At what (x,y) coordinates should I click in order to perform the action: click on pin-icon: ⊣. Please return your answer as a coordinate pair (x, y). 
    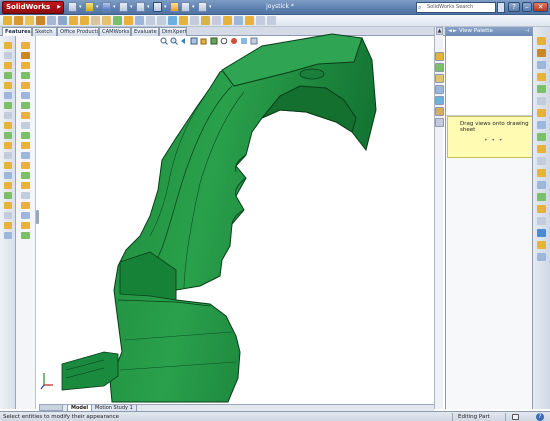
    Looking at the image, I should click on (527, 31).